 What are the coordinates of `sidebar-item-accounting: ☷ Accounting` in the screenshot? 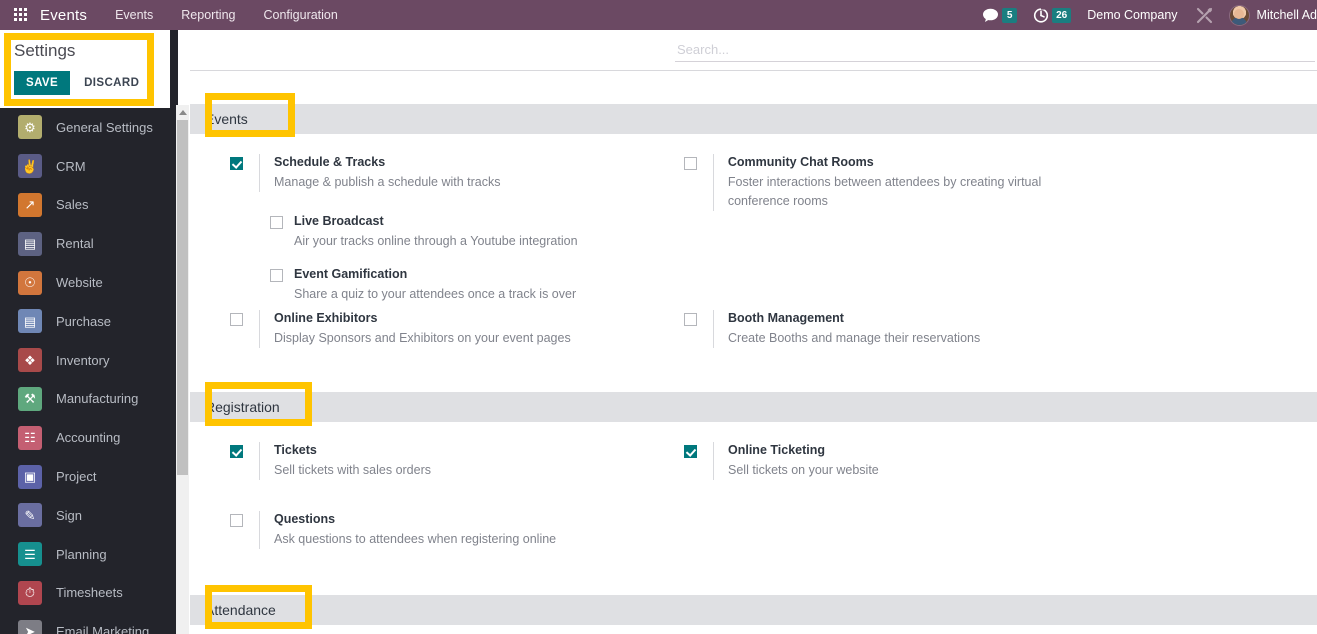 It's located at (89, 437).